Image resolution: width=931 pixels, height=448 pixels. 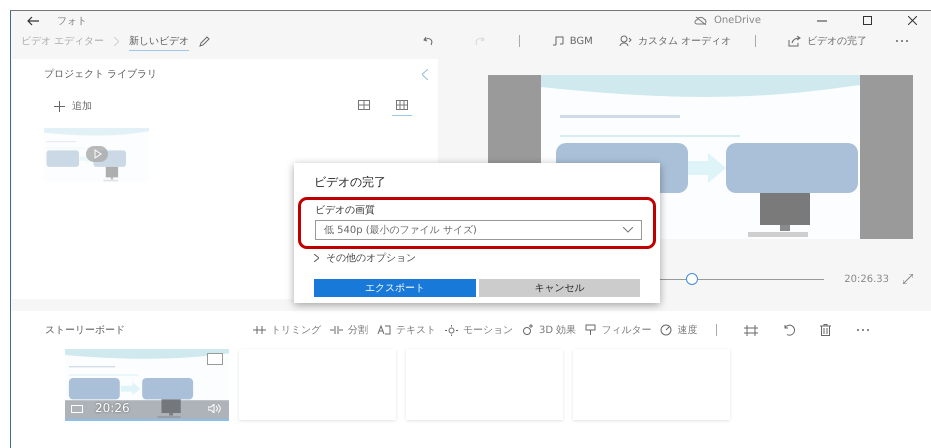 I want to click on tool-button: テキスト, so click(x=406, y=330).